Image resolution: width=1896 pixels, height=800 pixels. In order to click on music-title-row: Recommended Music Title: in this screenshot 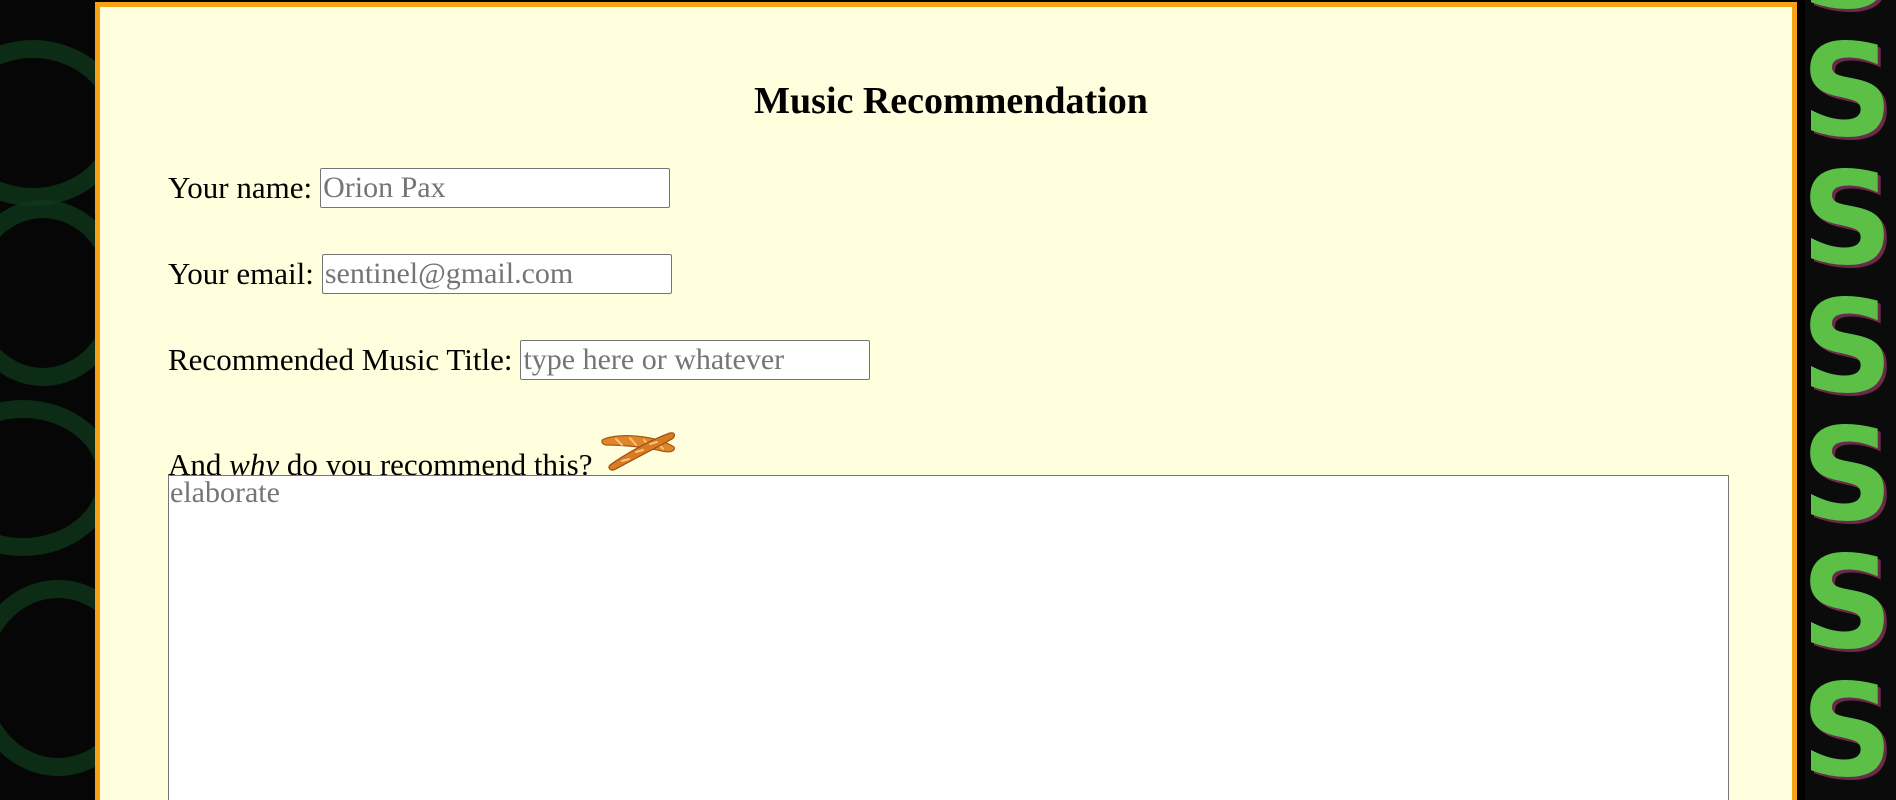, I will do `click(519, 360)`.